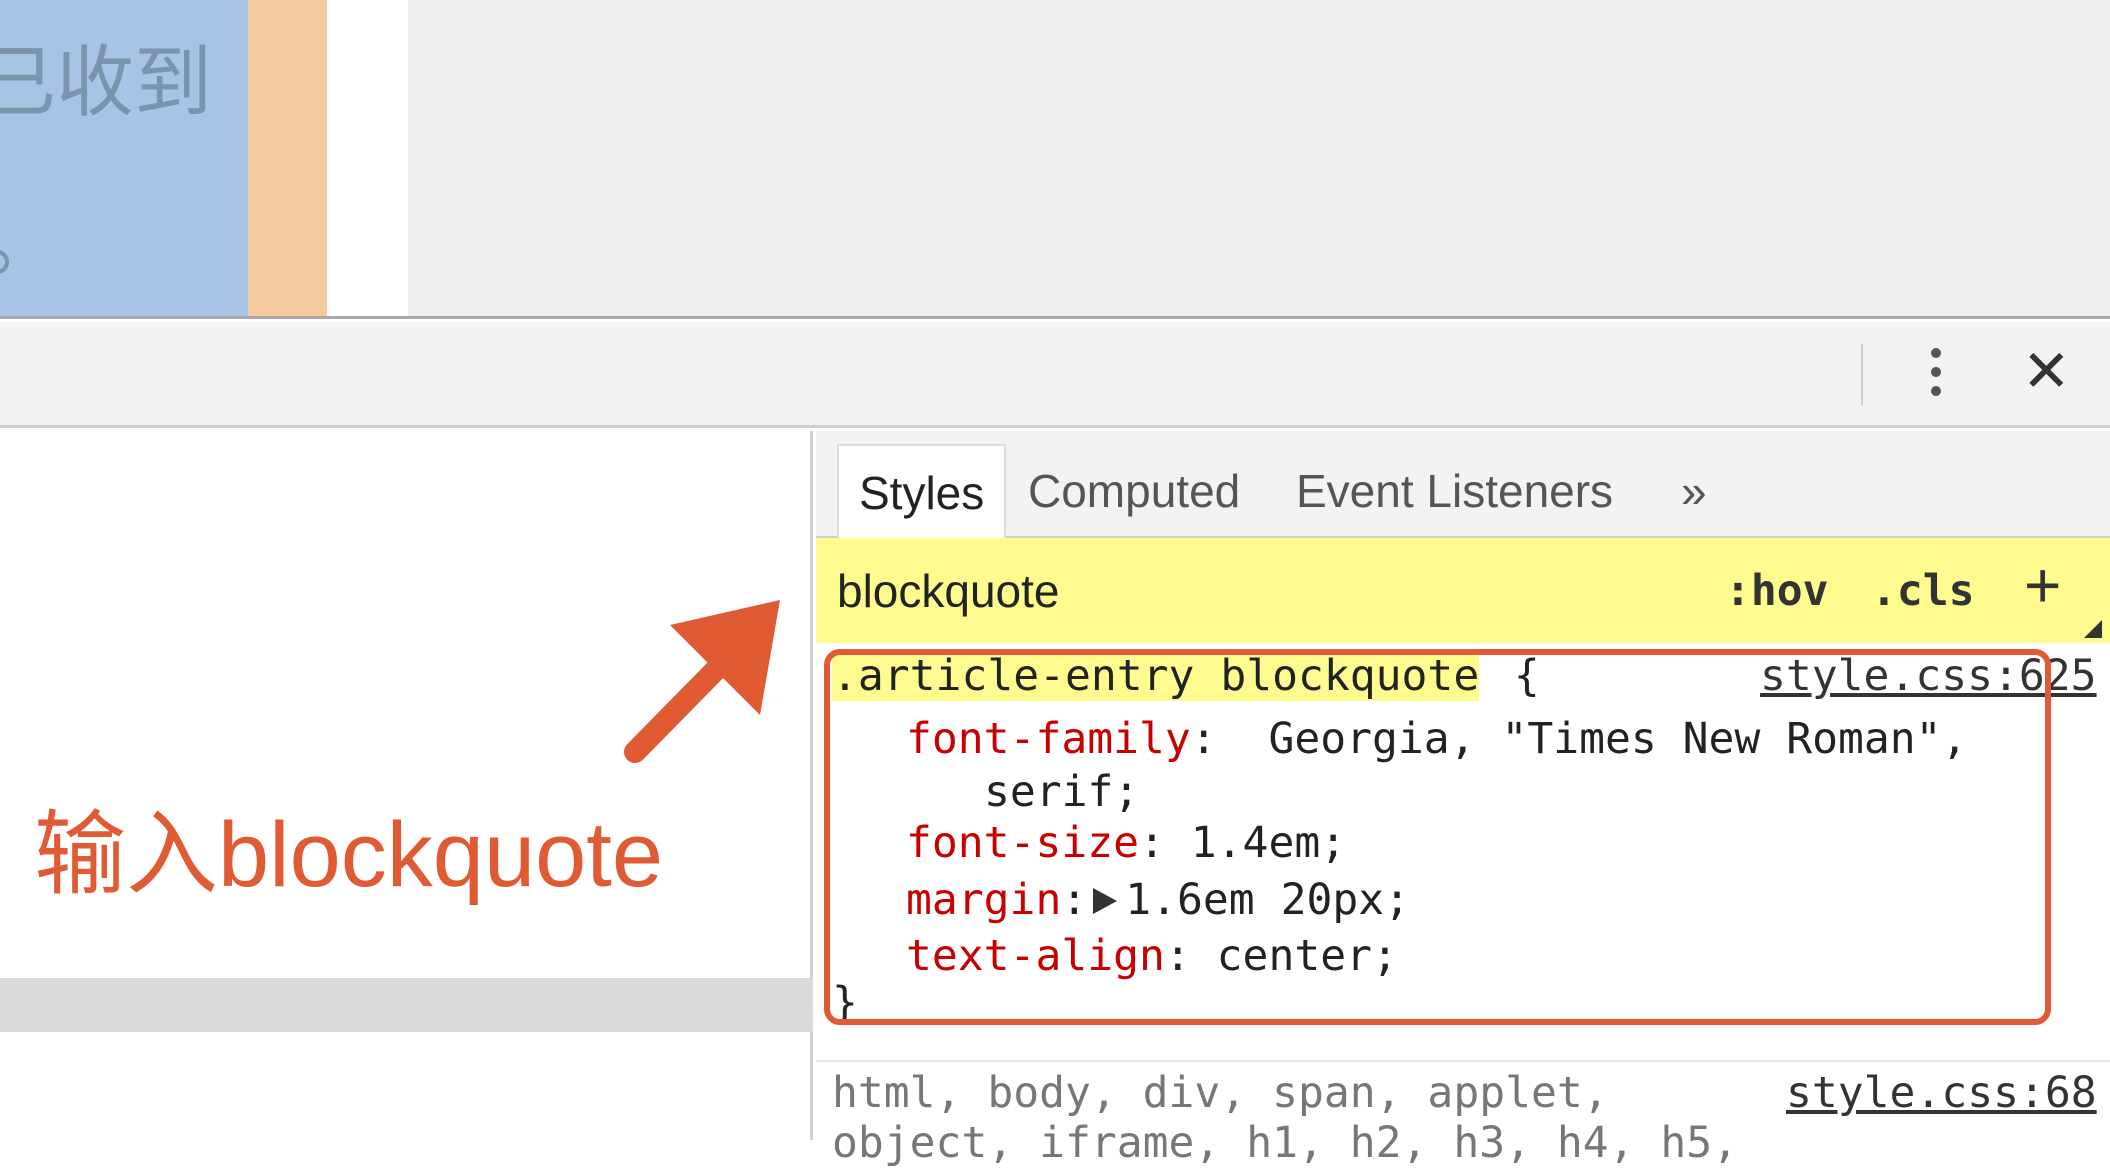 This screenshot has height=1168, width=2110. I want to click on cls-button: .cls, so click(1923, 591).